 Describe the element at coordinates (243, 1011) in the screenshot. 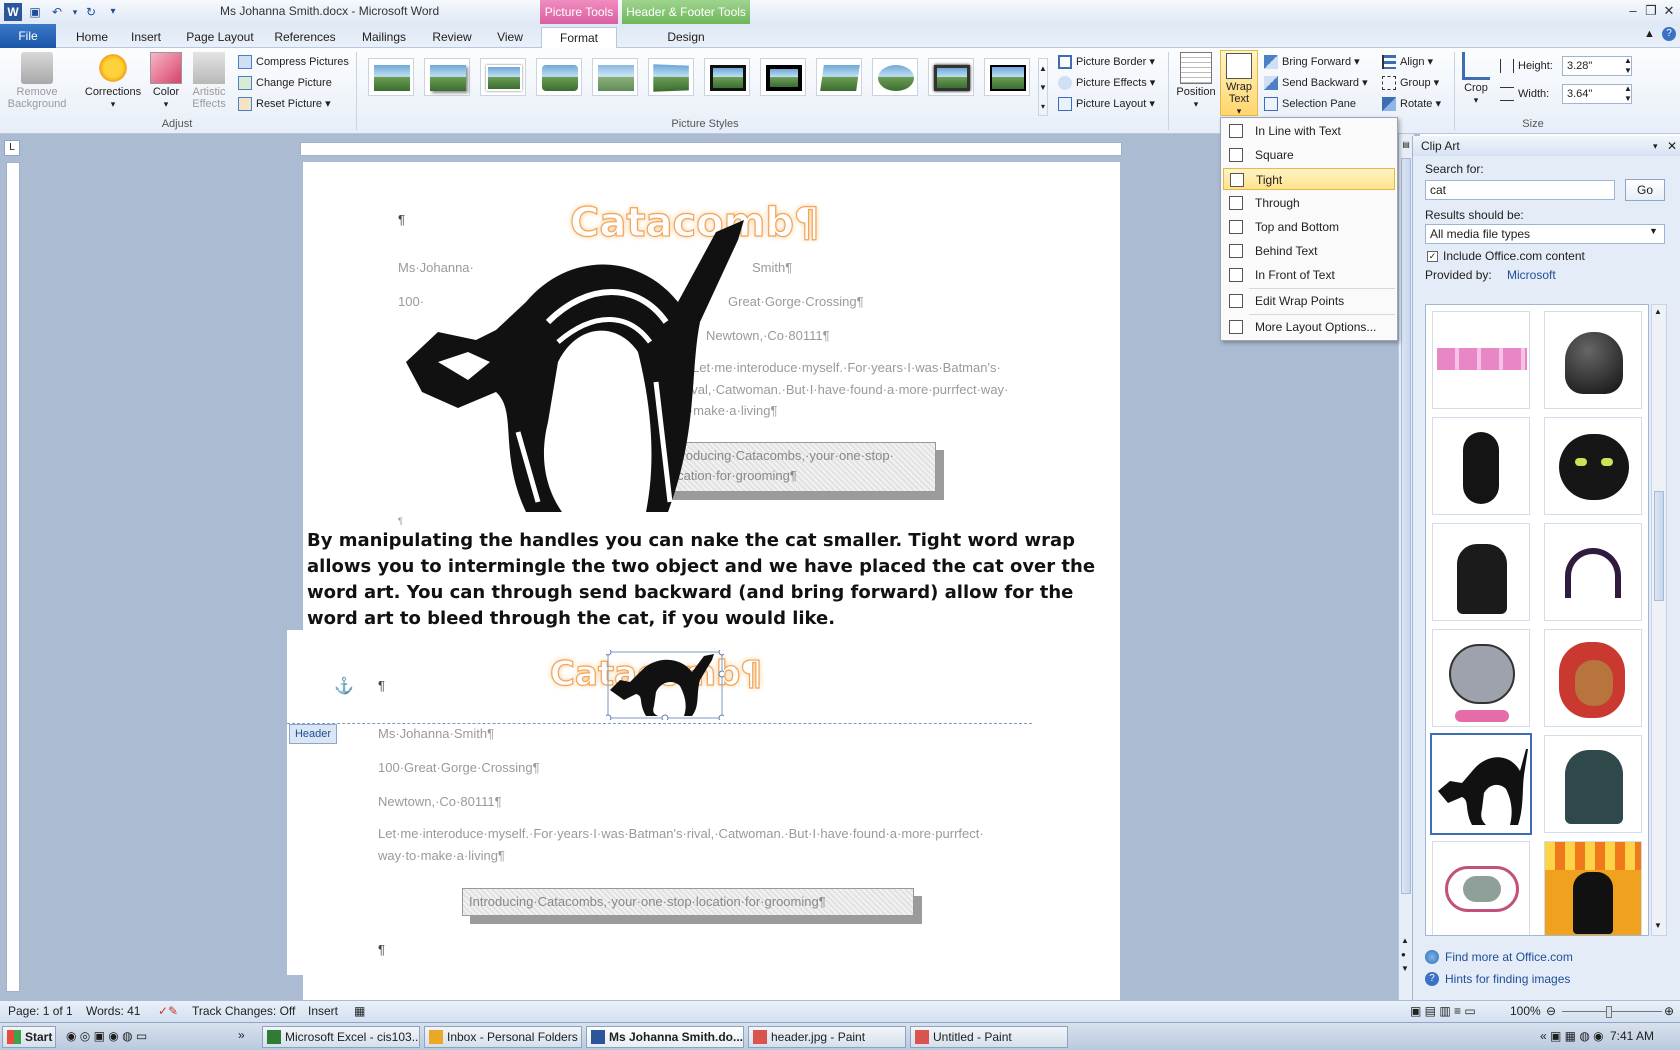

I see `track-changes-status: Track Changes: Off` at that location.